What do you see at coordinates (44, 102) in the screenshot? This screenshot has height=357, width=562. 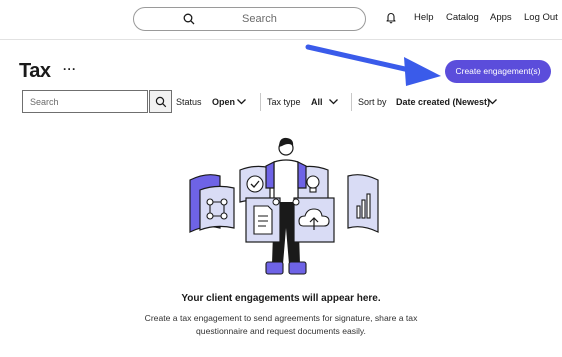 I see `engagement-search-placeholder: Search` at bounding box center [44, 102].